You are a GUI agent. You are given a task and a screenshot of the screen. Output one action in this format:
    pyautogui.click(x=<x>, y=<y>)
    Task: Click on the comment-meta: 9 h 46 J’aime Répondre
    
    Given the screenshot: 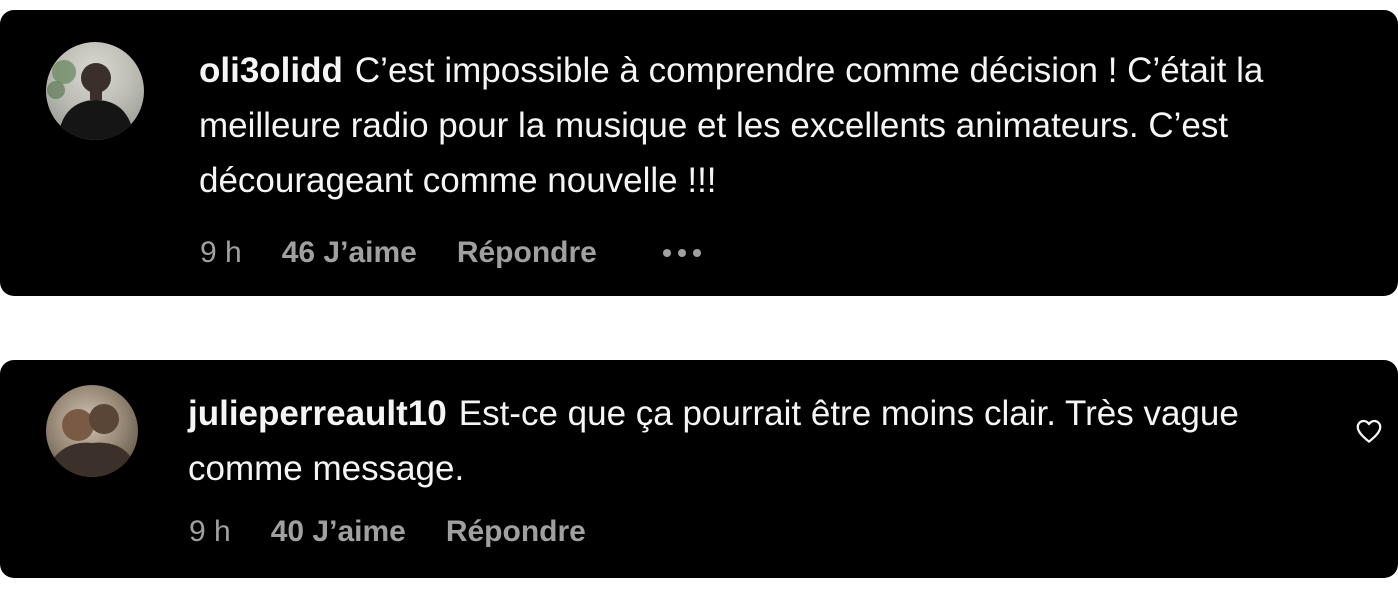 What is the action you would take?
    pyautogui.click(x=450, y=253)
    